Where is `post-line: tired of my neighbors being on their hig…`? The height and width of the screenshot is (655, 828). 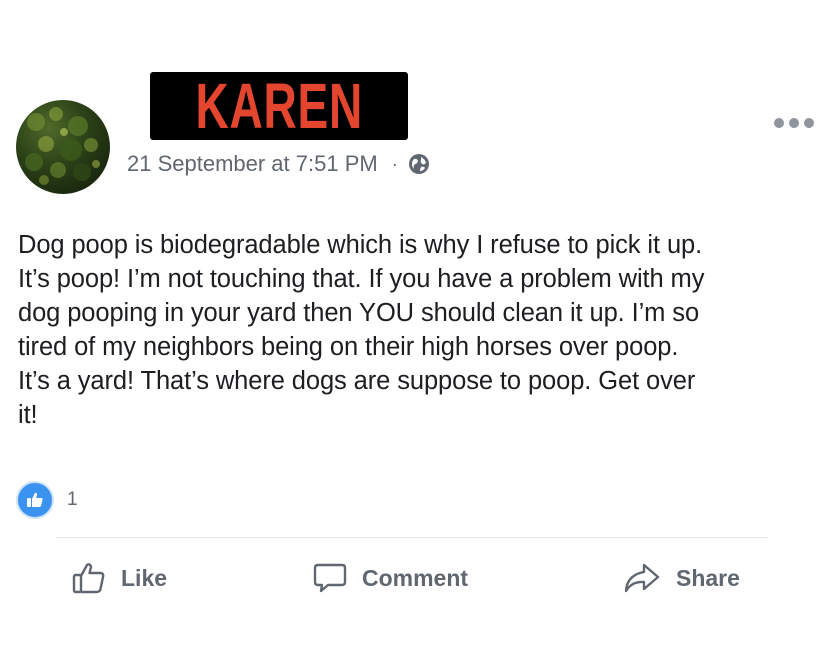
post-line: tired of my neighbors being on their hig… is located at coordinates (348, 347).